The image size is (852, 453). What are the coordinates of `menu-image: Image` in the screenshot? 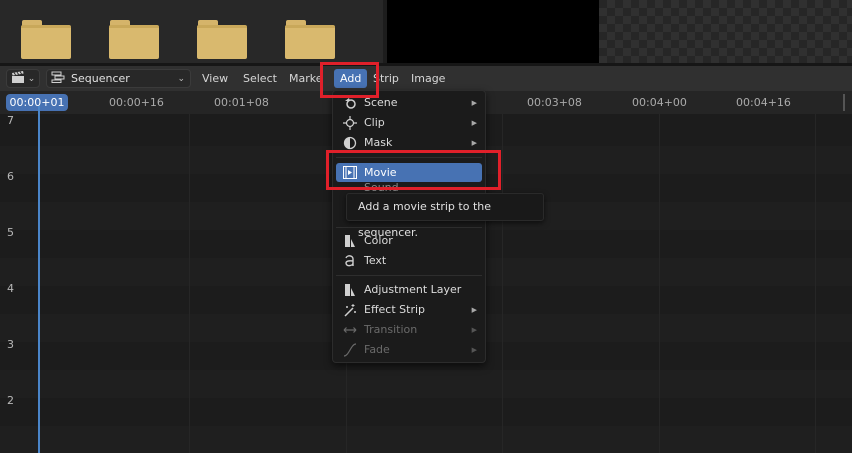 It's located at (428, 78).